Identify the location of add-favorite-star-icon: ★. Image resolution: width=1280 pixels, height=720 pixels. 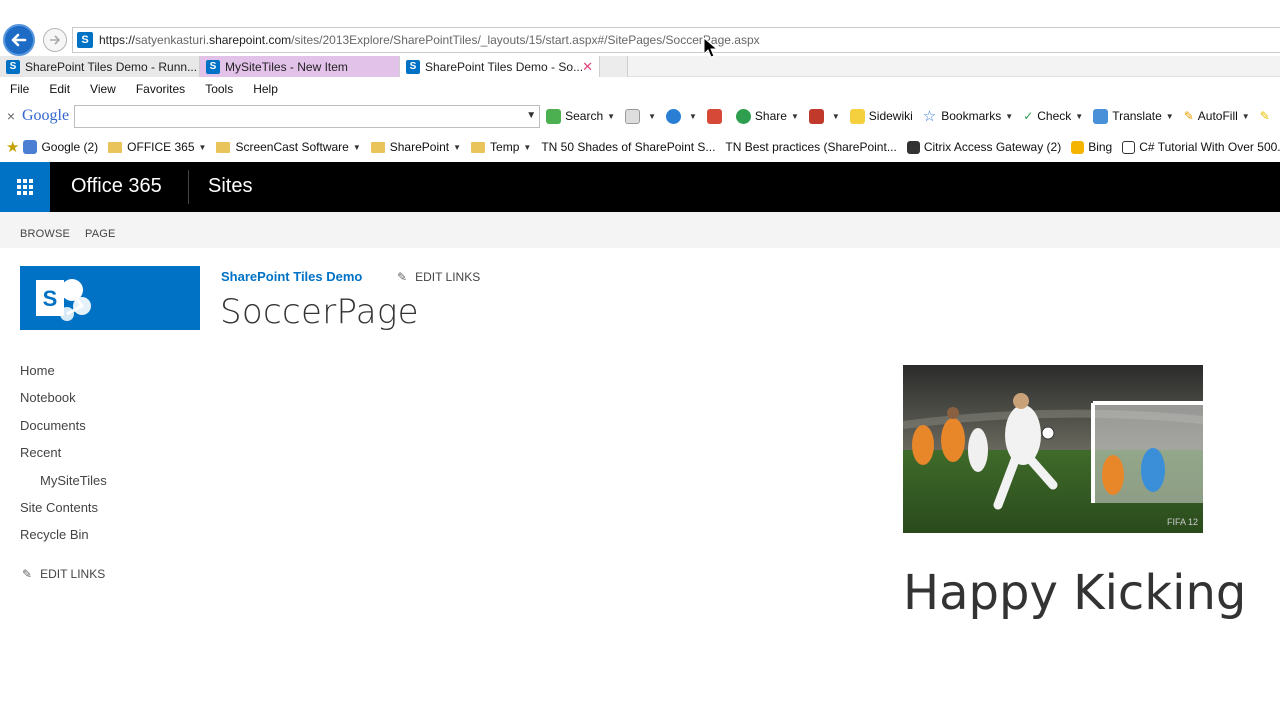
(12, 147).